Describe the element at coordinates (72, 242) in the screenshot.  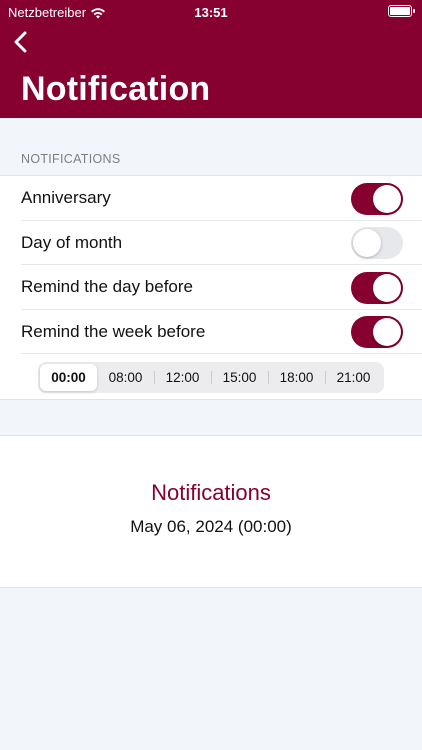
I see `setting-label: Day of month` at that location.